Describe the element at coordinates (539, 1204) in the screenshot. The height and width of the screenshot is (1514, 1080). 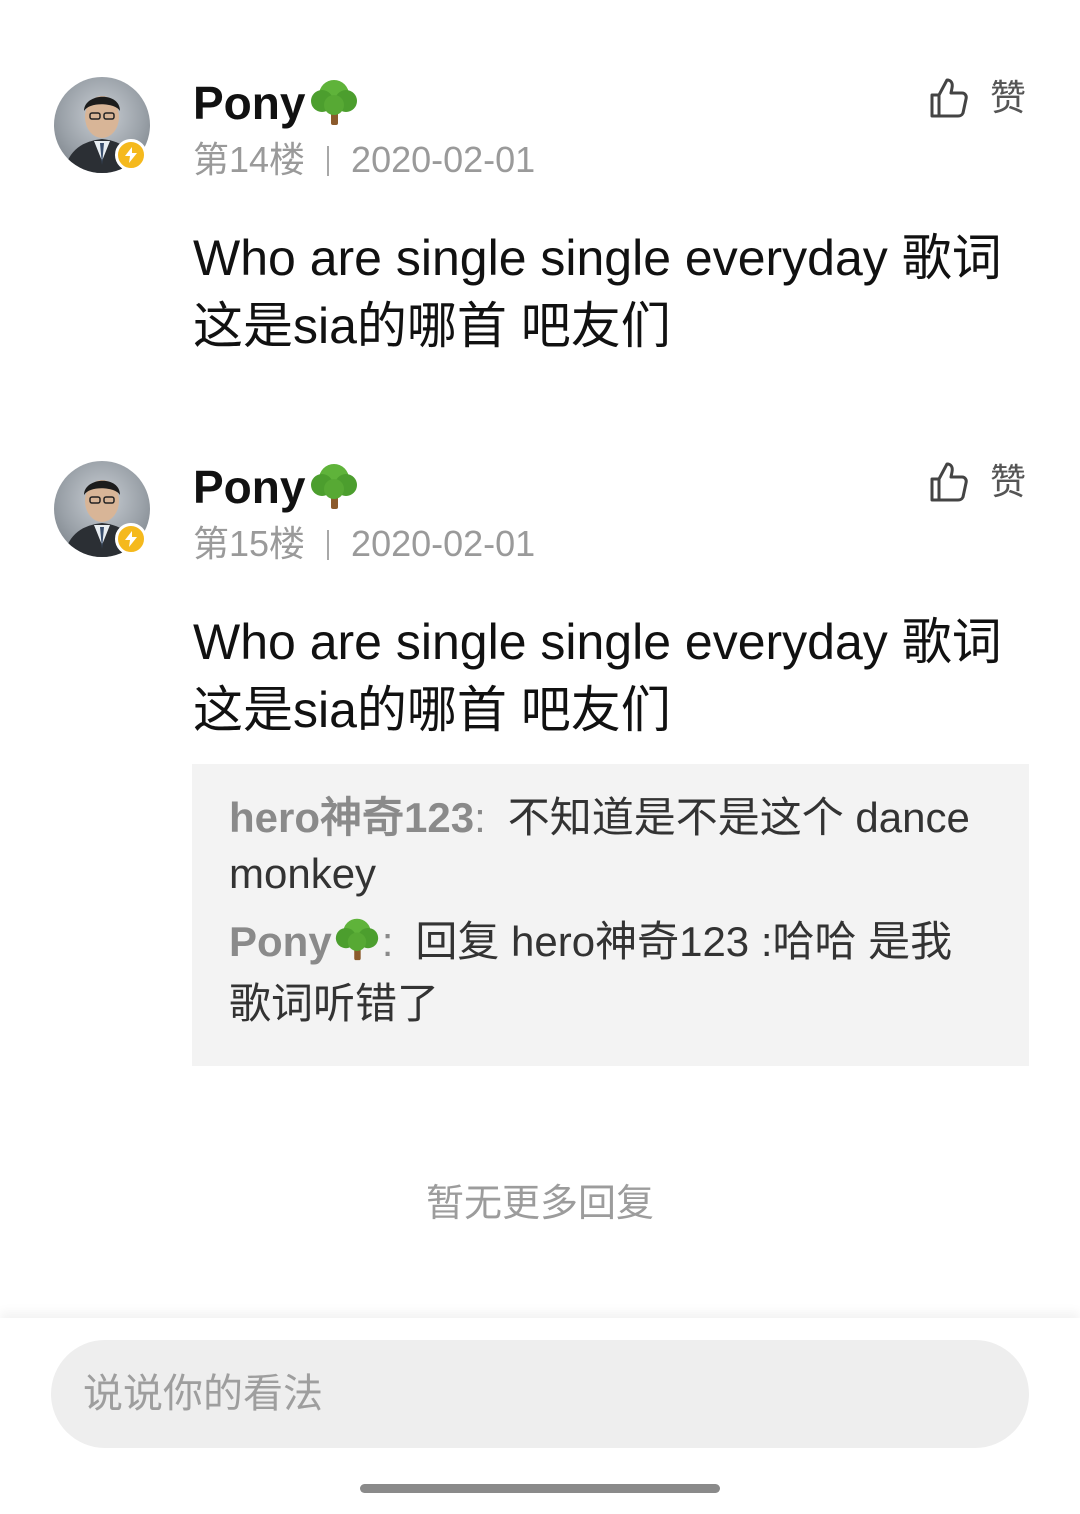
I see `no-more-replies: 暂无更多回复` at that location.